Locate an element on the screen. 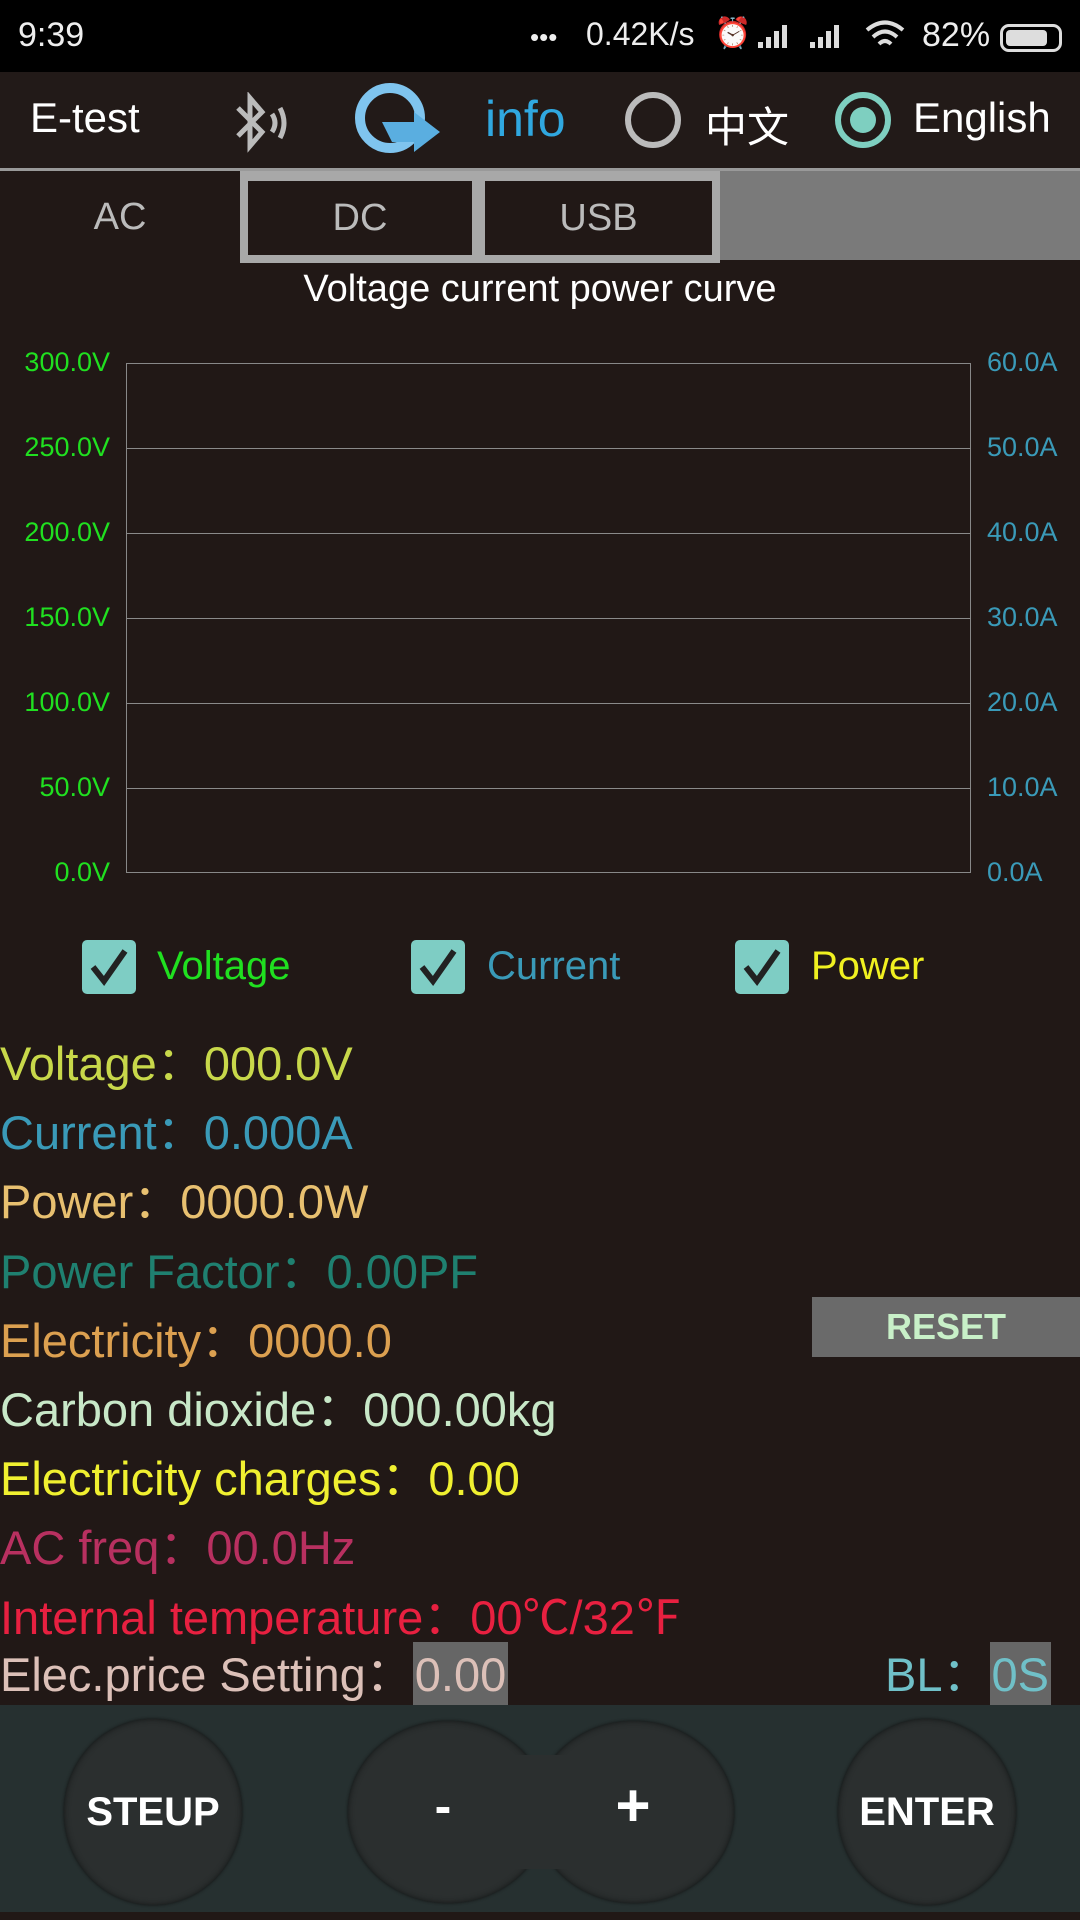 The image size is (1080, 1920). reading-value: 000.0V is located at coordinates (278, 1063).